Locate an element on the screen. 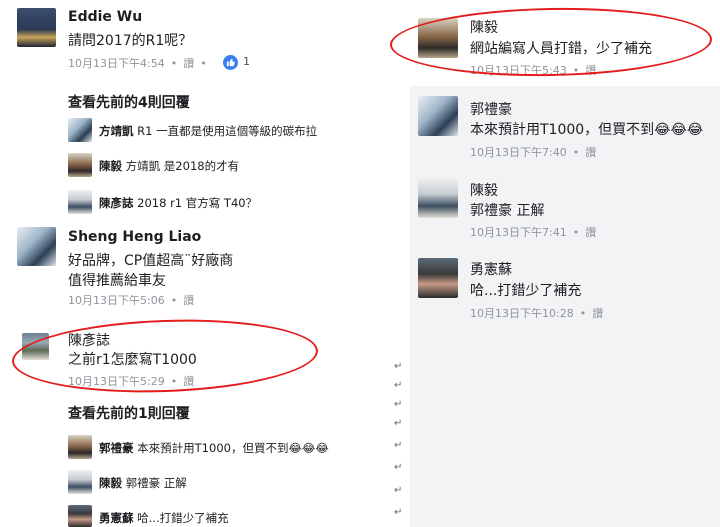 The width and height of the screenshot is (720, 527). reply-text: 本來預計用T1000，但買不到😂😂😂 is located at coordinates (233, 448).